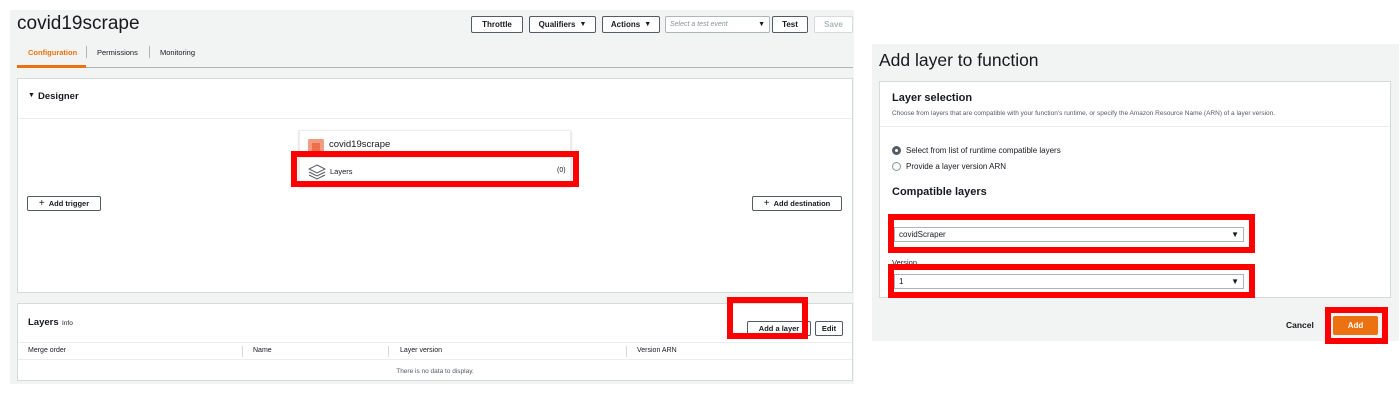 This screenshot has width=1400, height=400. Describe the element at coordinates (64, 203) in the screenshot. I see `add-trigger-button: + Add trigger` at that location.